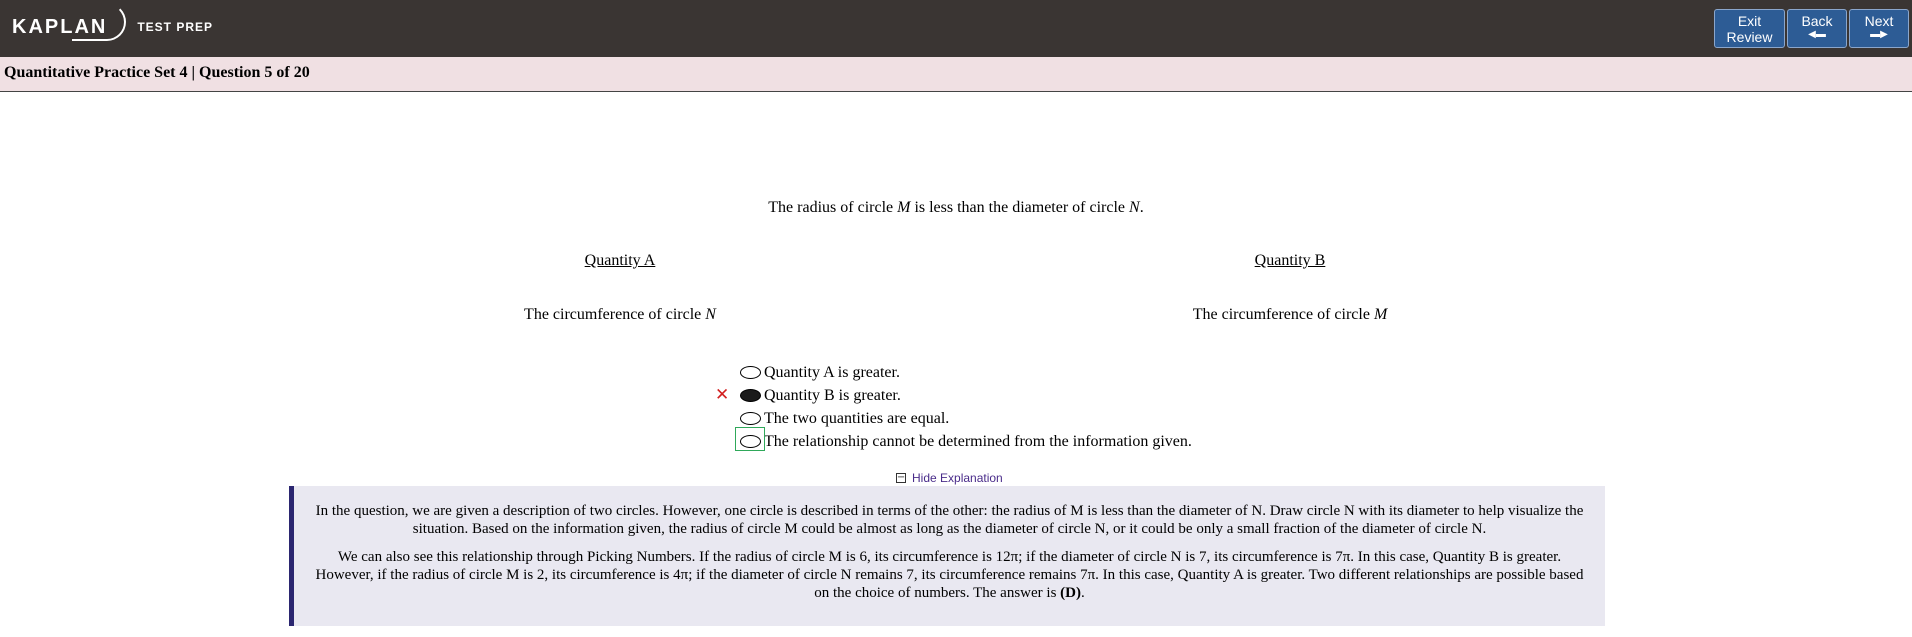  Describe the element at coordinates (1082, 593) in the screenshot. I see `explanation-p2-end: .` at that location.